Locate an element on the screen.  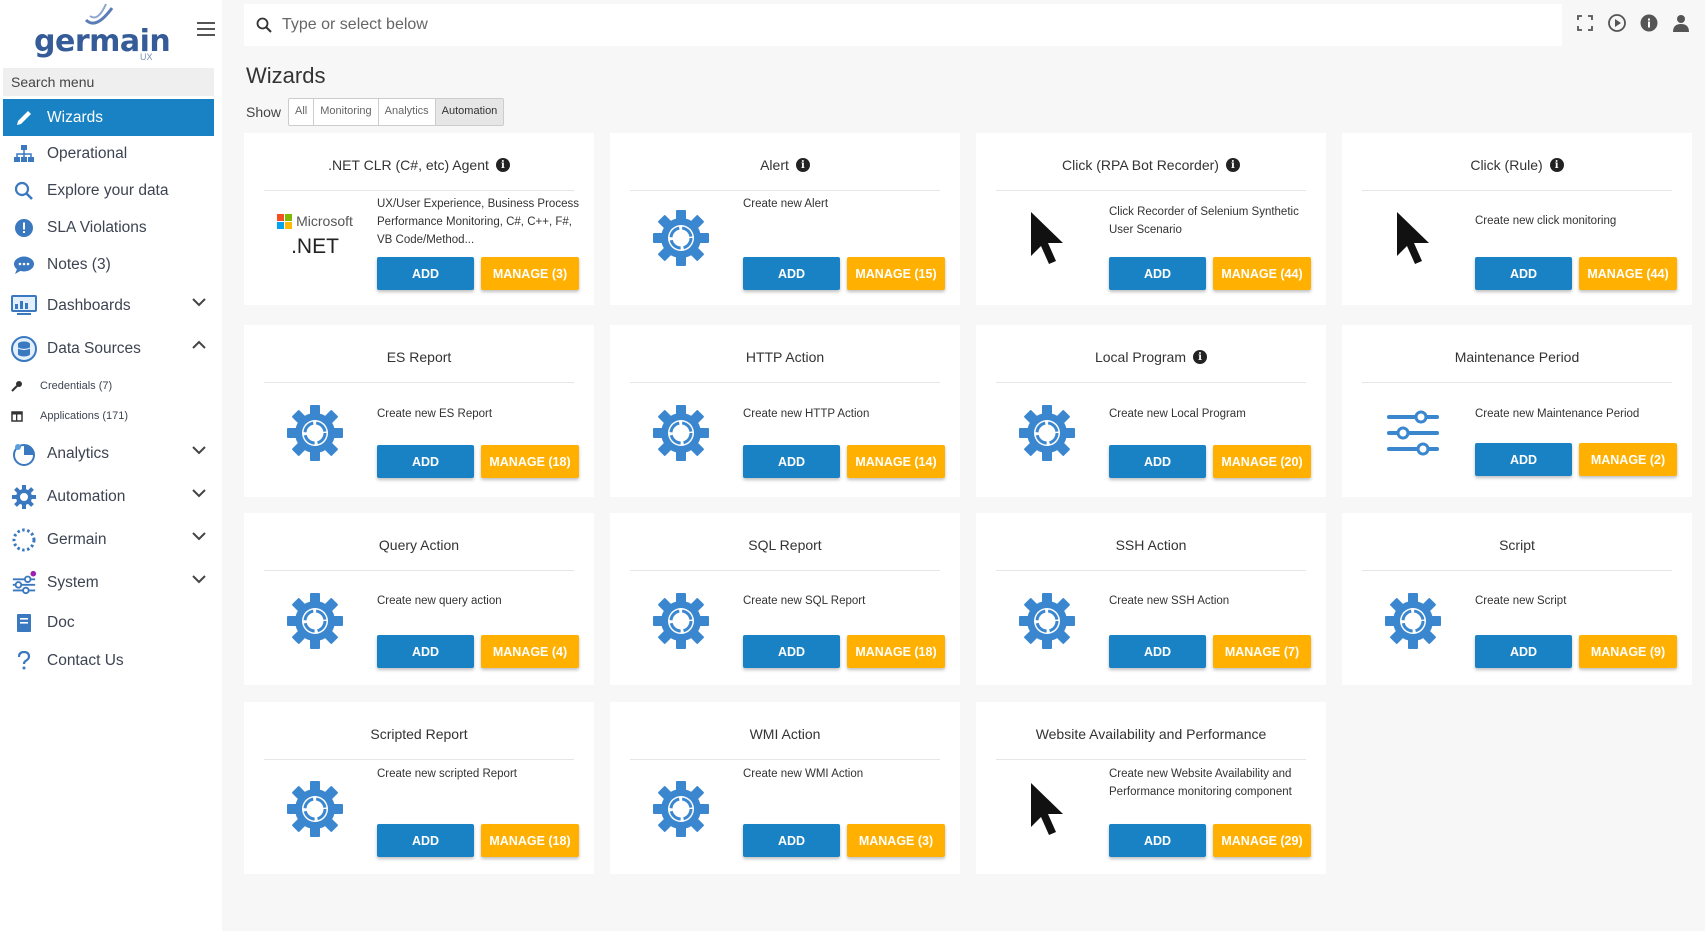
sidebar-item-label: Notes (3) is located at coordinates (79, 264).